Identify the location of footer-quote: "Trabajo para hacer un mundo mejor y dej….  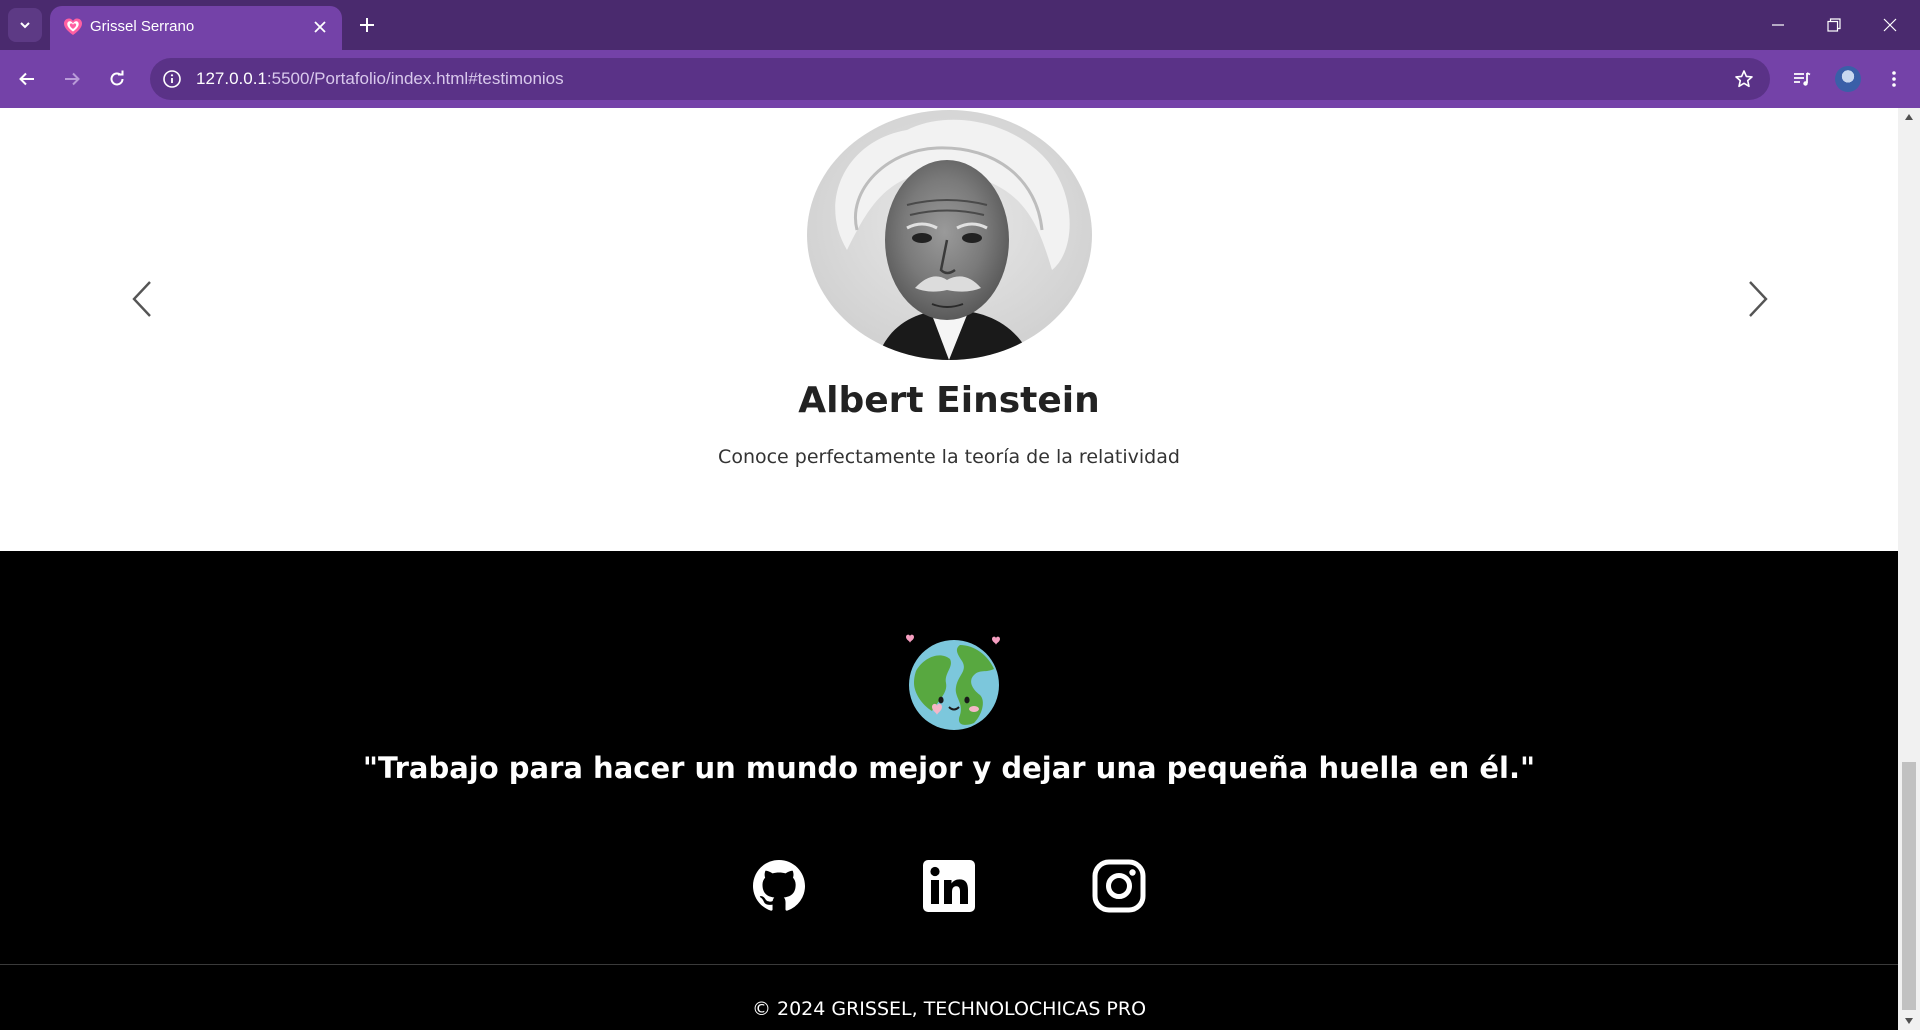
(949, 768).